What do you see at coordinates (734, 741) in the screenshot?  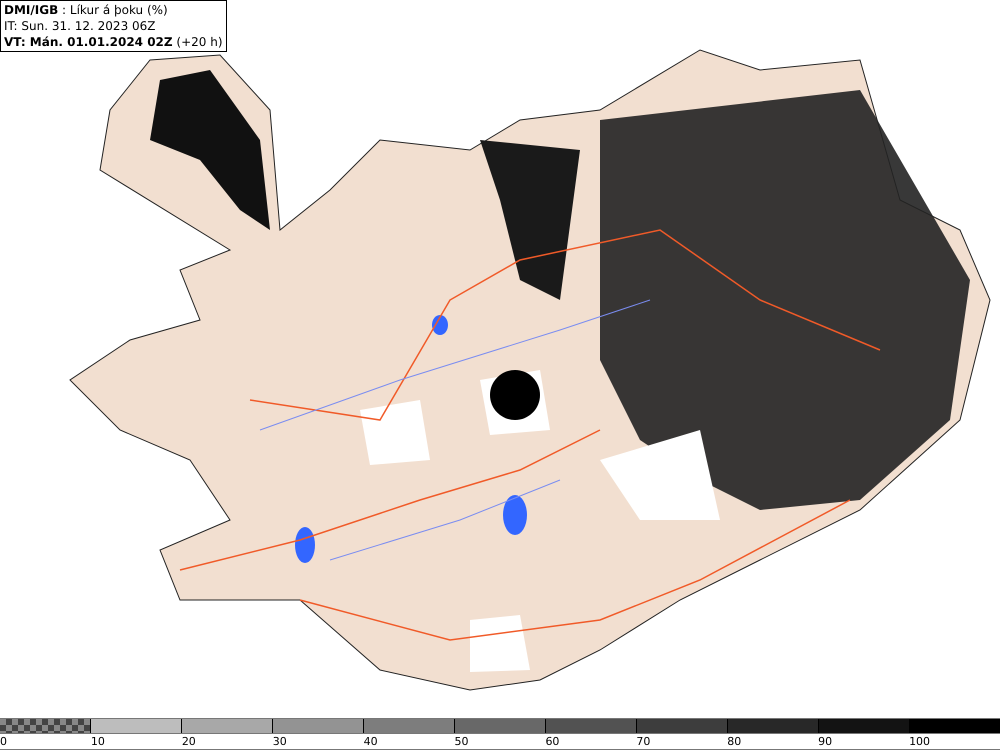 I see `scale-label: 80` at bounding box center [734, 741].